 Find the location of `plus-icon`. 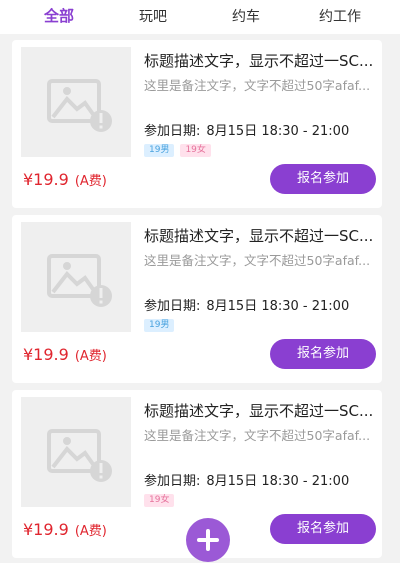

plus-icon is located at coordinates (208, 540).